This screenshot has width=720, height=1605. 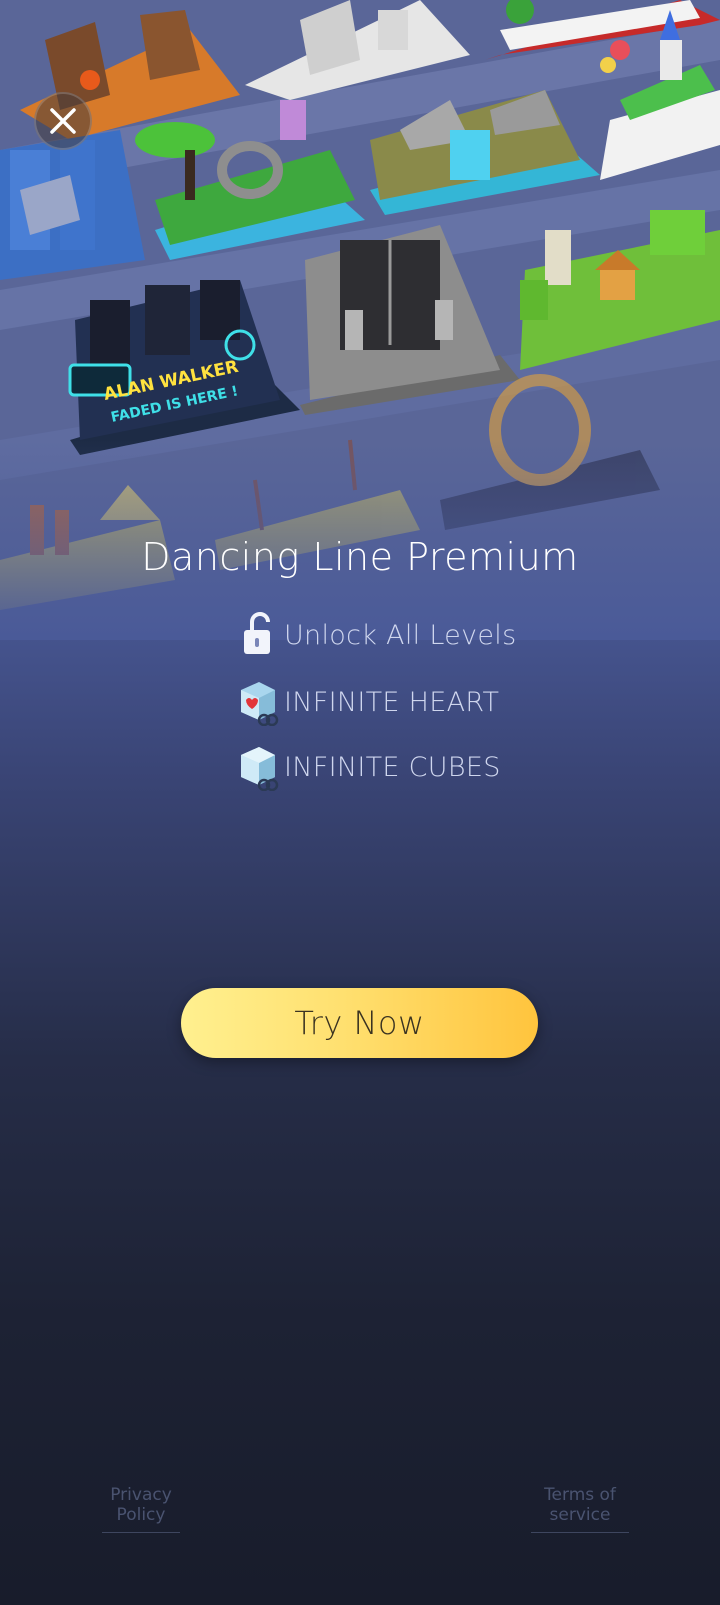 I want to click on feature-unlock-all-levels: Unlock All Levels, so click(x=376, y=635).